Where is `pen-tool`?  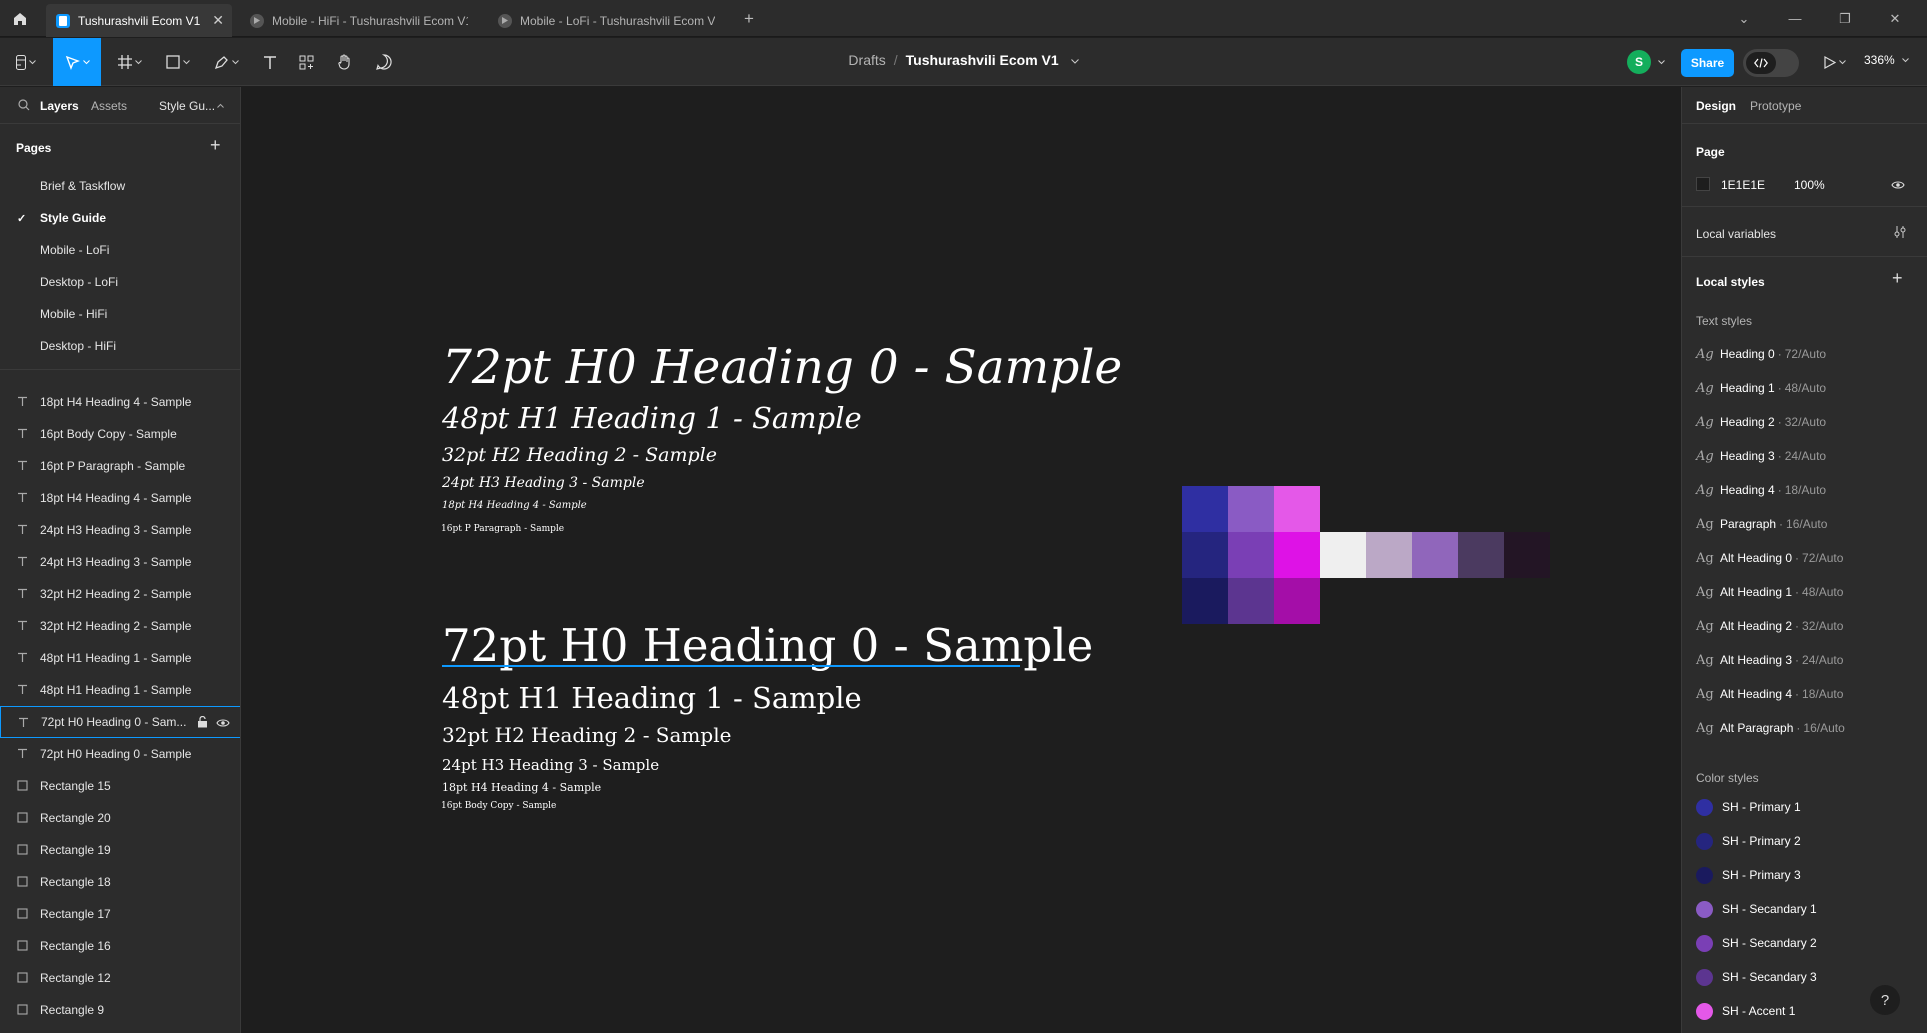
pen-tool is located at coordinates (226, 62).